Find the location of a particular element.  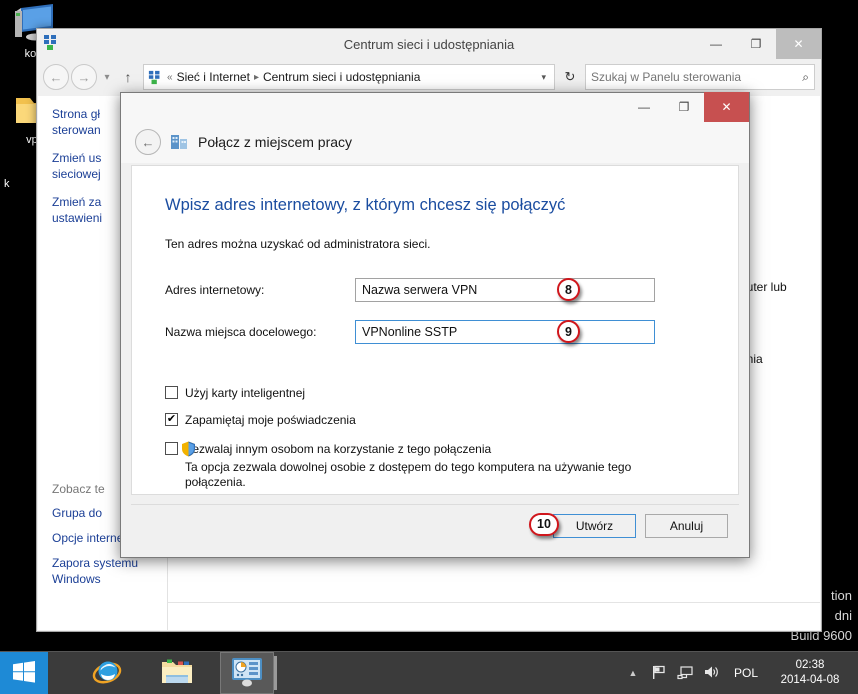

smart-card-label: Użyj karty inteligentnej is located at coordinates (245, 393).